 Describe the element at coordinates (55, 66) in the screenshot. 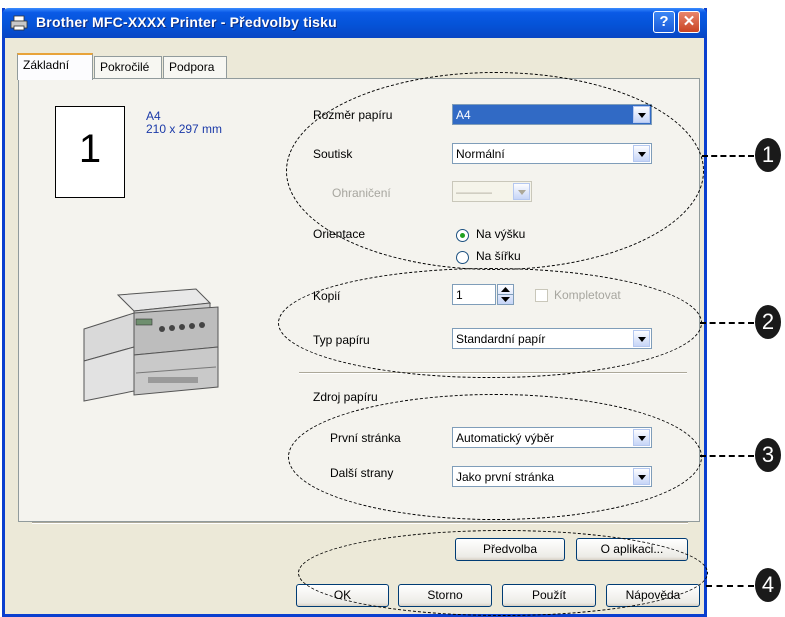

I see `tab-basic: Základní` at that location.